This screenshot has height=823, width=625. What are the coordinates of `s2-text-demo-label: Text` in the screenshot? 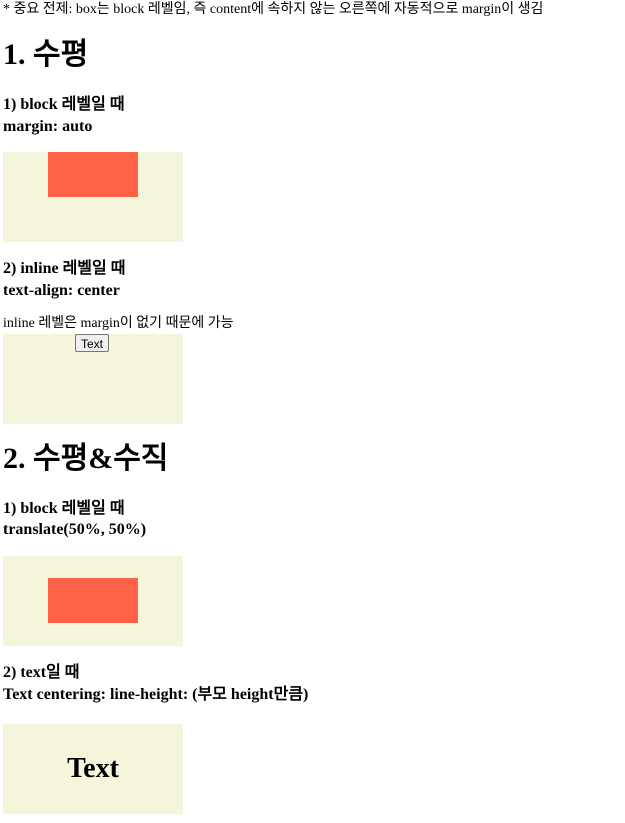 It's located at (93, 768).